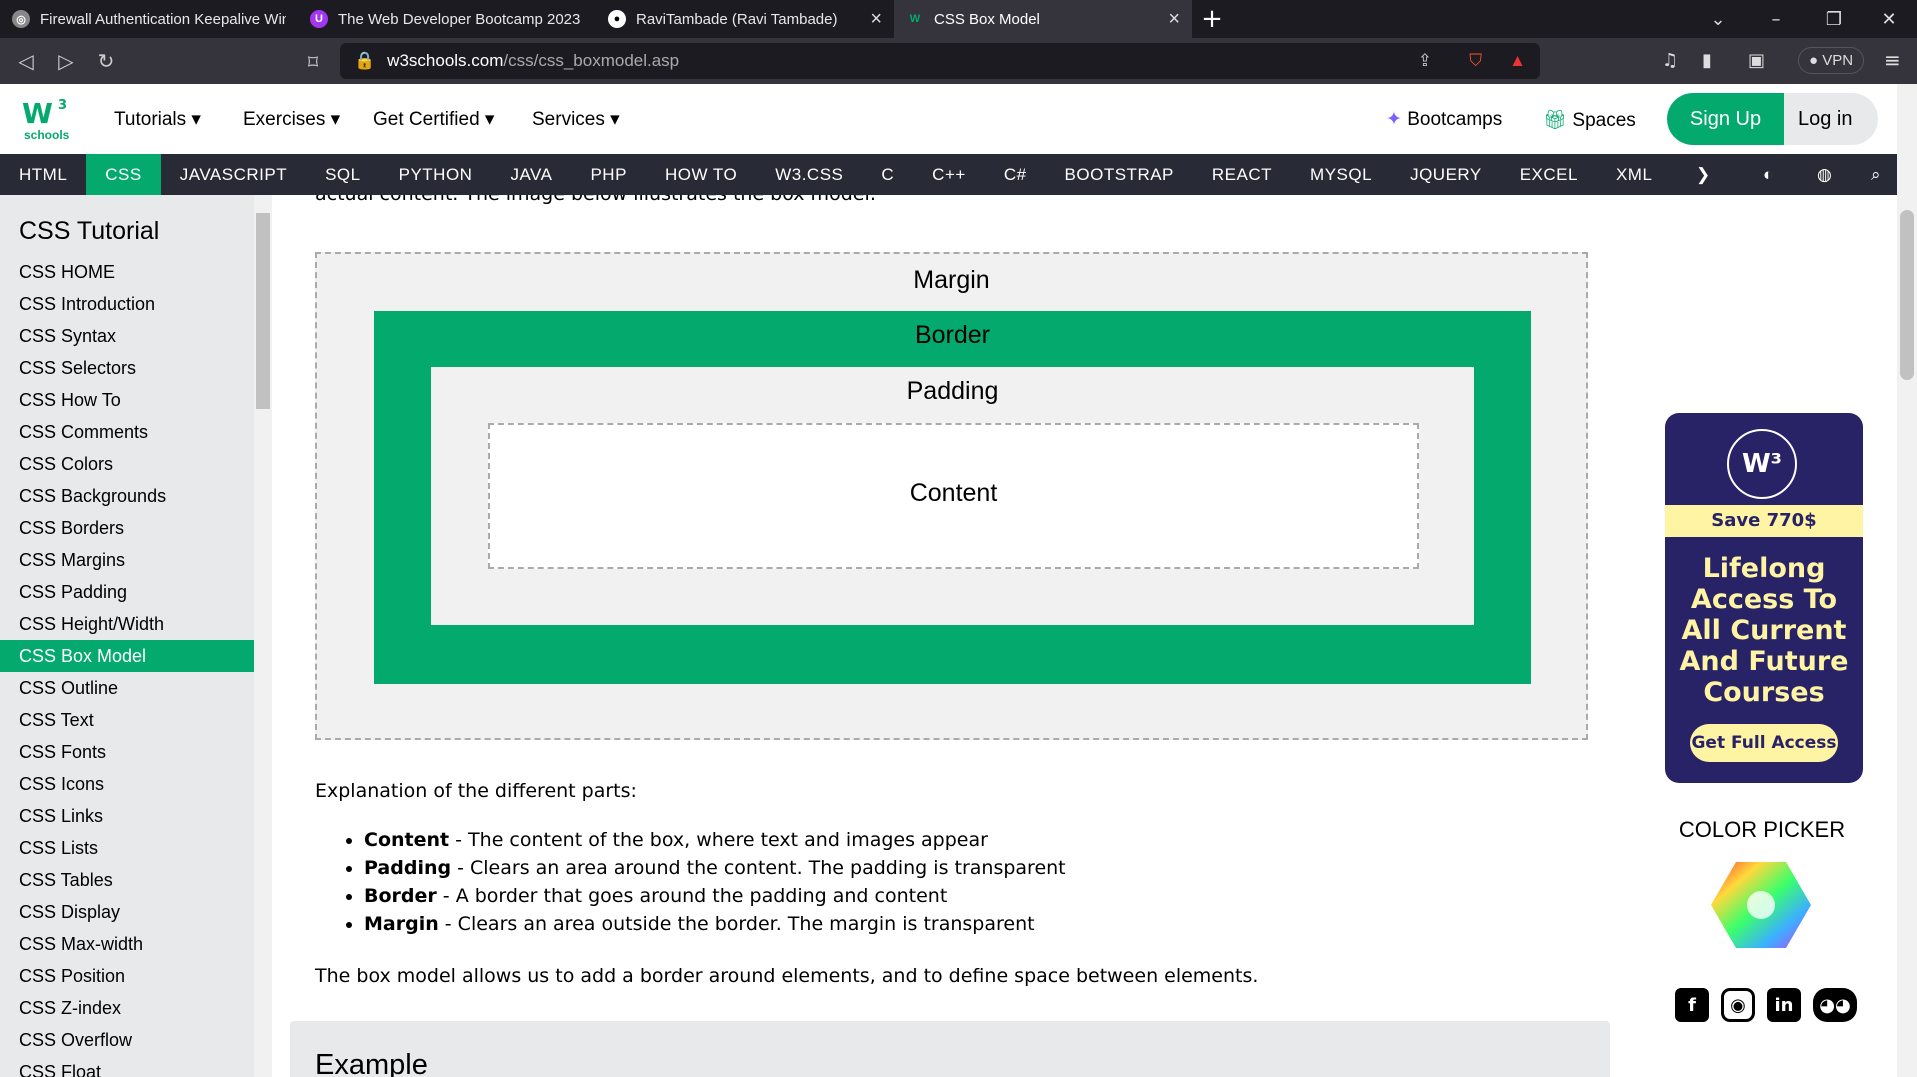  Describe the element at coordinates (127, 752) in the screenshot. I see `sidebar-item-css-fonts: CSS Fonts` at that location.